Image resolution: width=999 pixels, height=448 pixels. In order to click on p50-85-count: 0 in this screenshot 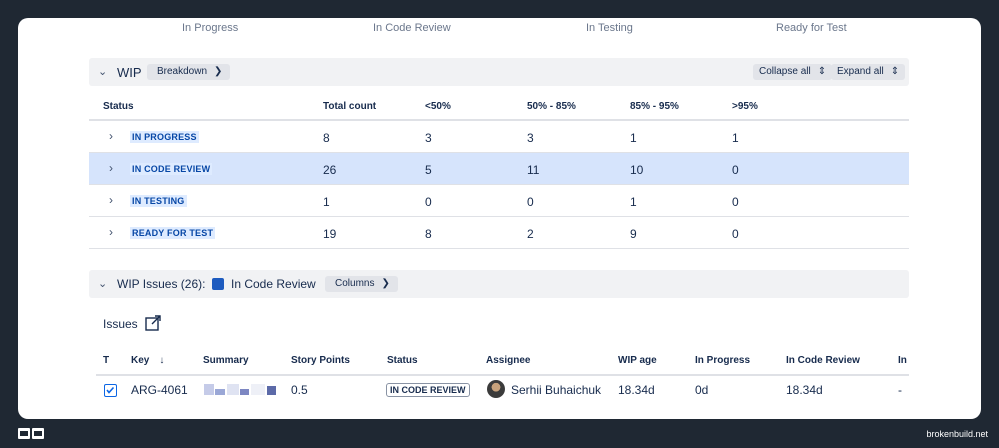, I will do `click(530, 202)`.